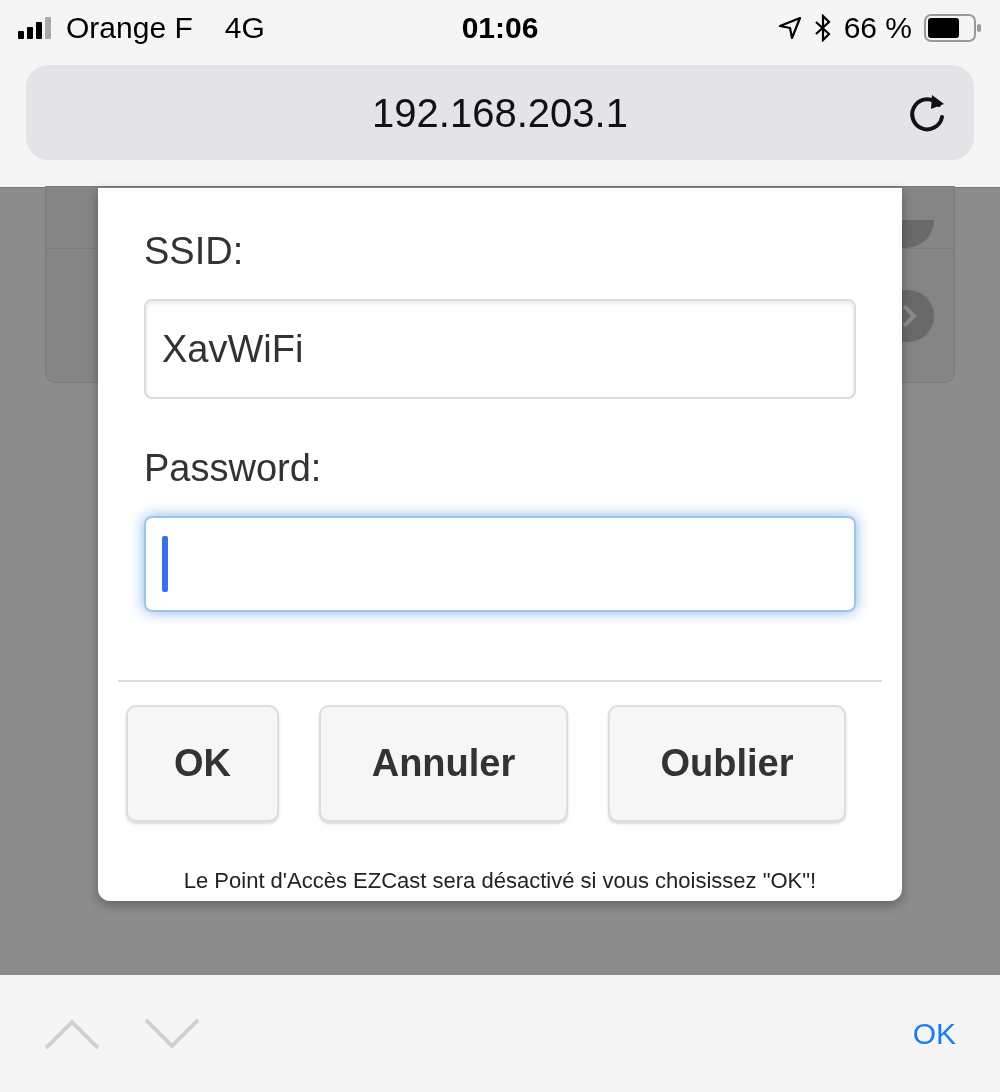  Describe the element at coordinates (233, 468) in the screenshot. I see `field-label: Password:` at that location.